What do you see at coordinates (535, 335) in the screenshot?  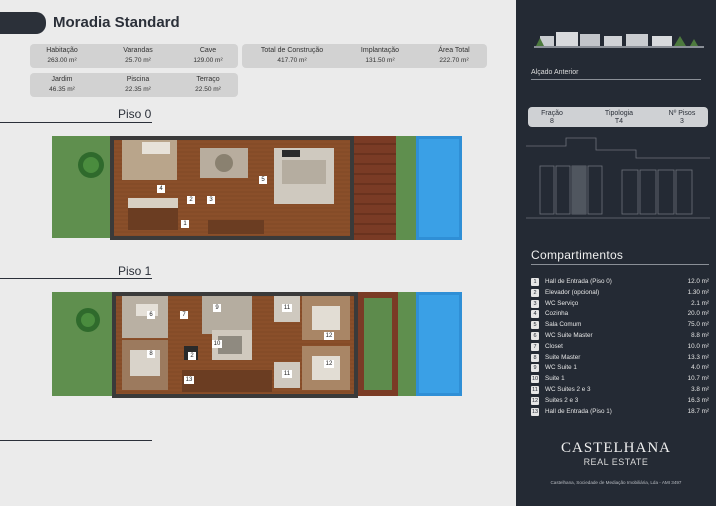 I see `compartimento-number: 6` at bounding box center [535, 335].